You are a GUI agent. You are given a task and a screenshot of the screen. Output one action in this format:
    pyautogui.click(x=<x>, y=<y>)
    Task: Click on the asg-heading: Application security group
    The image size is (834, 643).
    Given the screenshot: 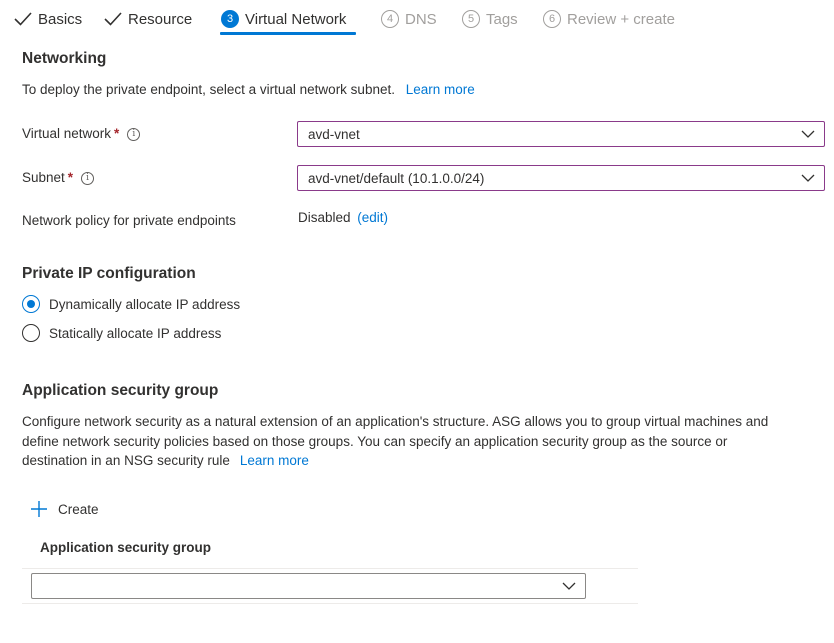 What is the action you would take?
    pyautogui.click(x=120, y=390)
    